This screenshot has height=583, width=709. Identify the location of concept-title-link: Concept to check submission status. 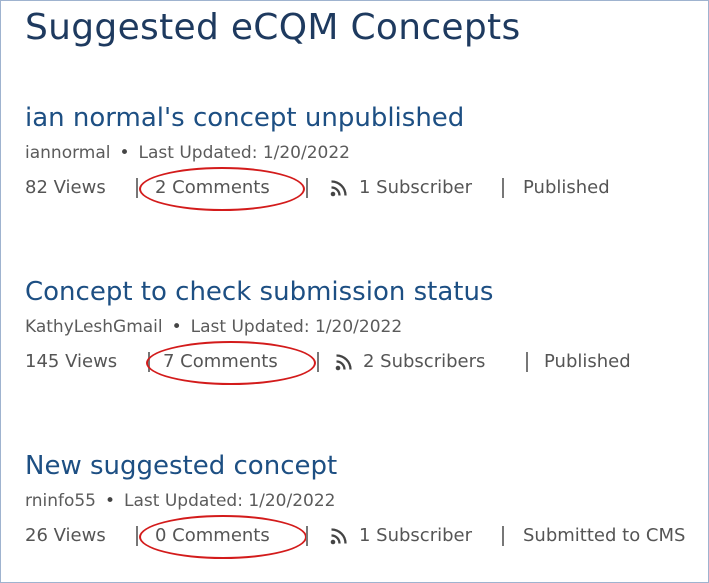
(367, 292).